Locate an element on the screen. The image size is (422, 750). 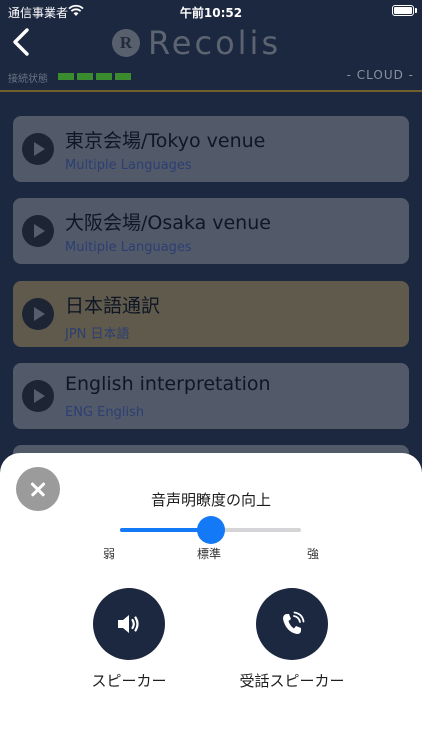
clarity-slider is located at coordinates (210, 530).